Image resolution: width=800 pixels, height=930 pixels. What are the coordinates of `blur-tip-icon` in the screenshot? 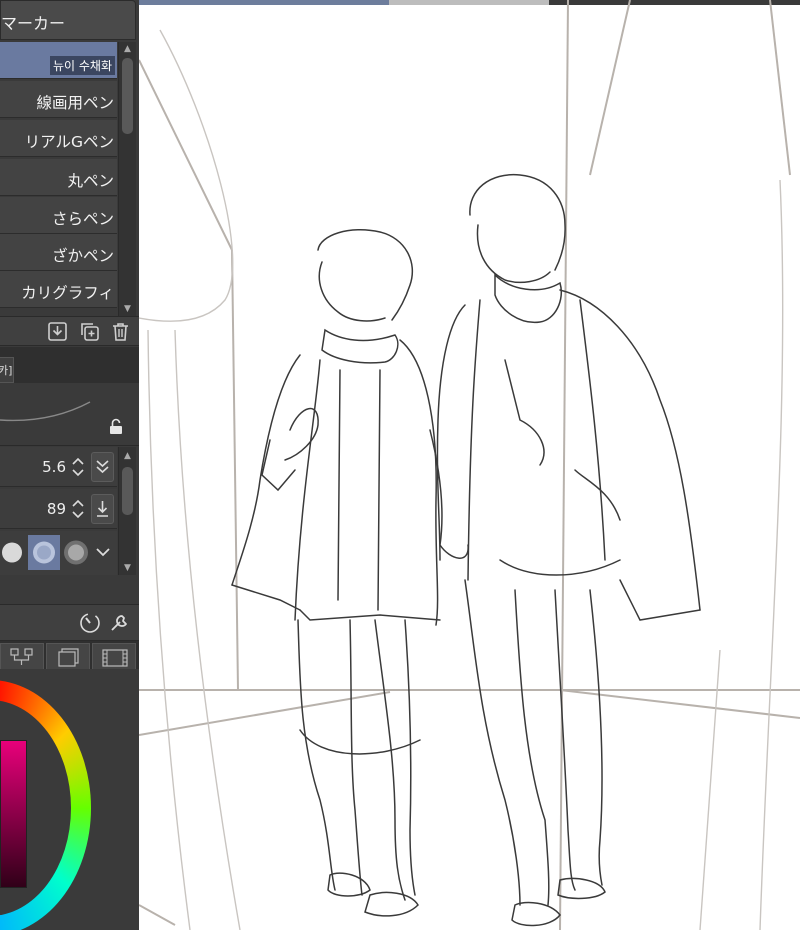 It's located at (76, 552).